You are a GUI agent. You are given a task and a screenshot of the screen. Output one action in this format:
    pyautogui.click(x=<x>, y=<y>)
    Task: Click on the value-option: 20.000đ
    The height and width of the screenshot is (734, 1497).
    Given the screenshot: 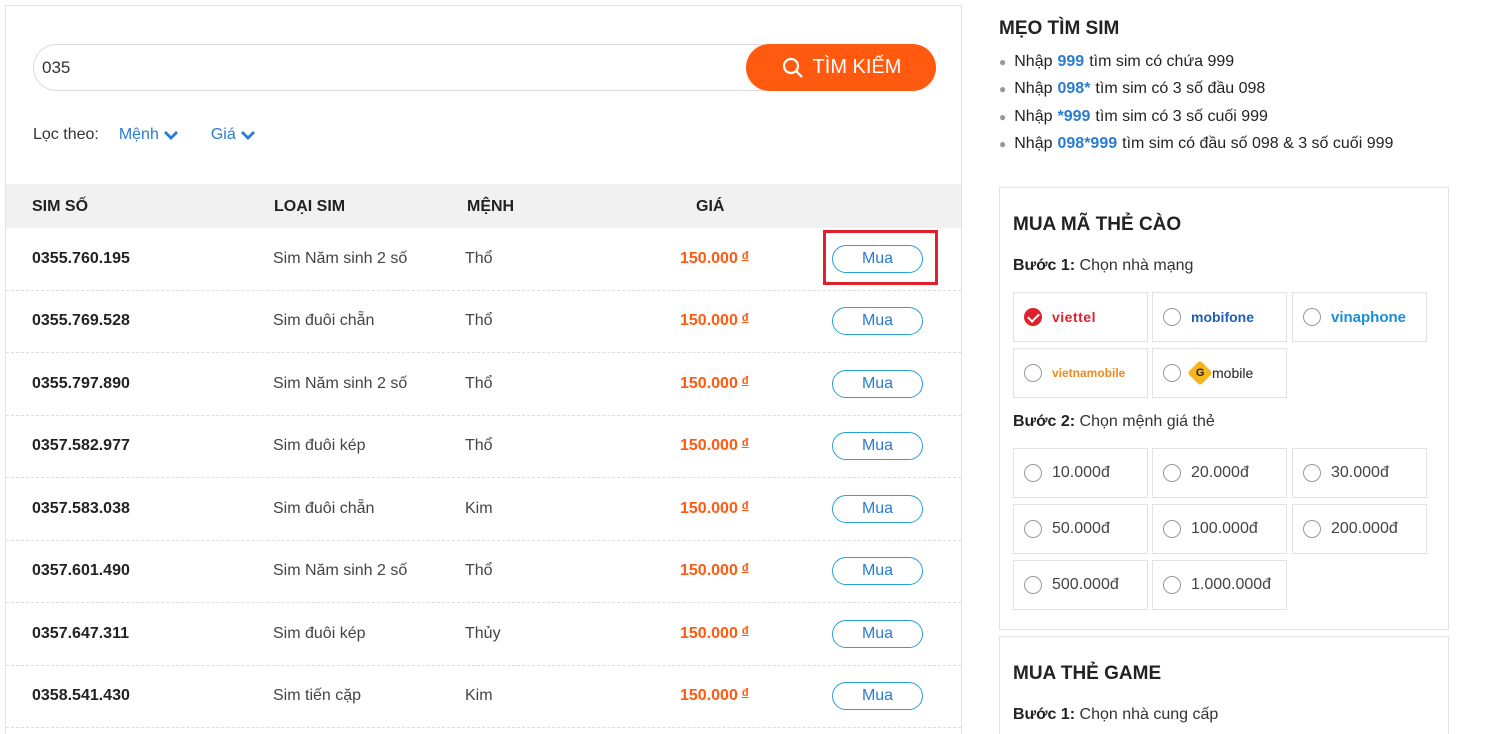 What is the action you would take?
    pyautogui.click(x=1219, y=473)
    